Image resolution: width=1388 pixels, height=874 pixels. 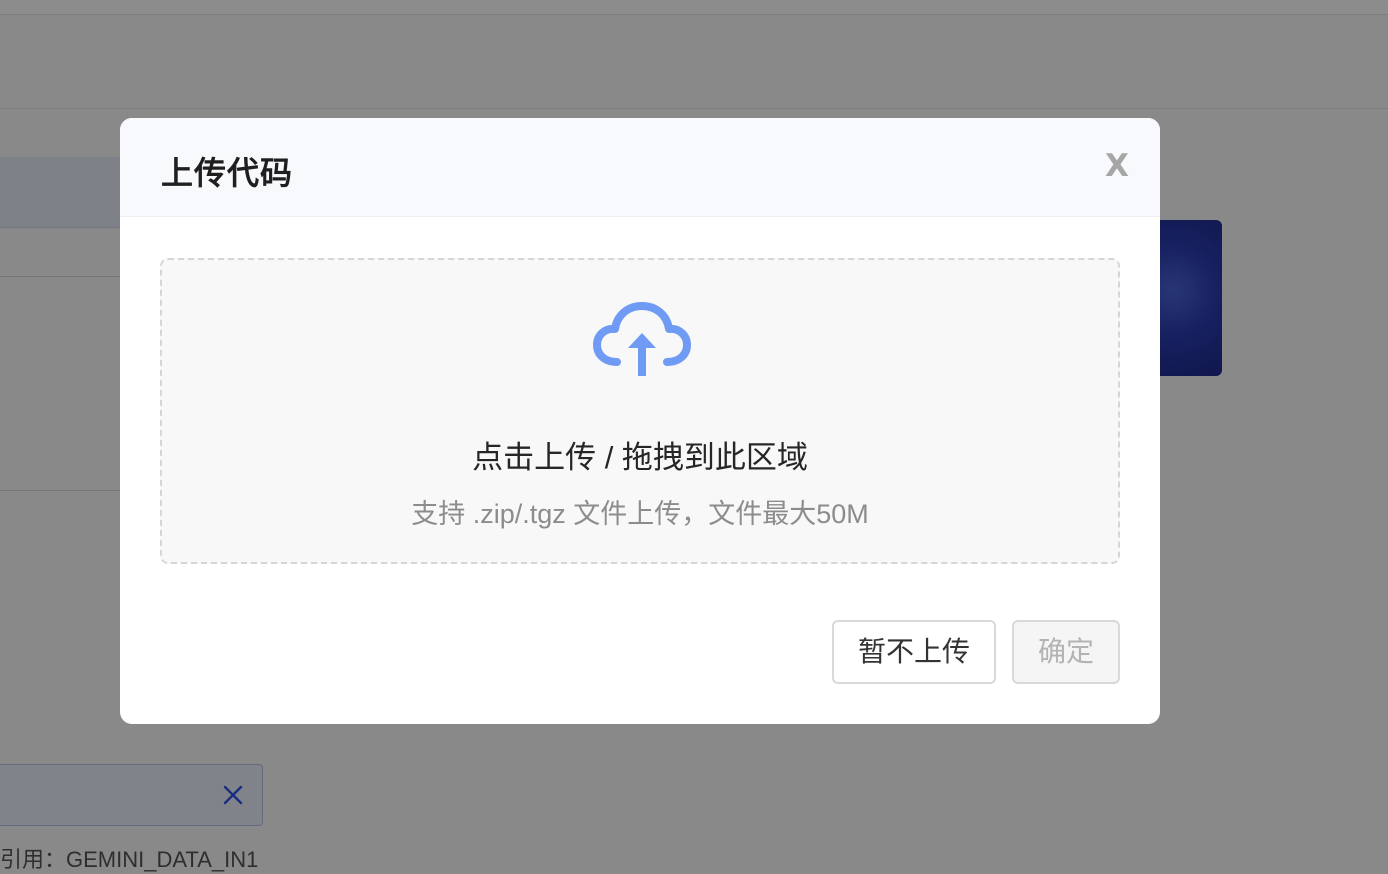 I want to click on dialog-header: 上传代码 X, so click(x=640, y=167).